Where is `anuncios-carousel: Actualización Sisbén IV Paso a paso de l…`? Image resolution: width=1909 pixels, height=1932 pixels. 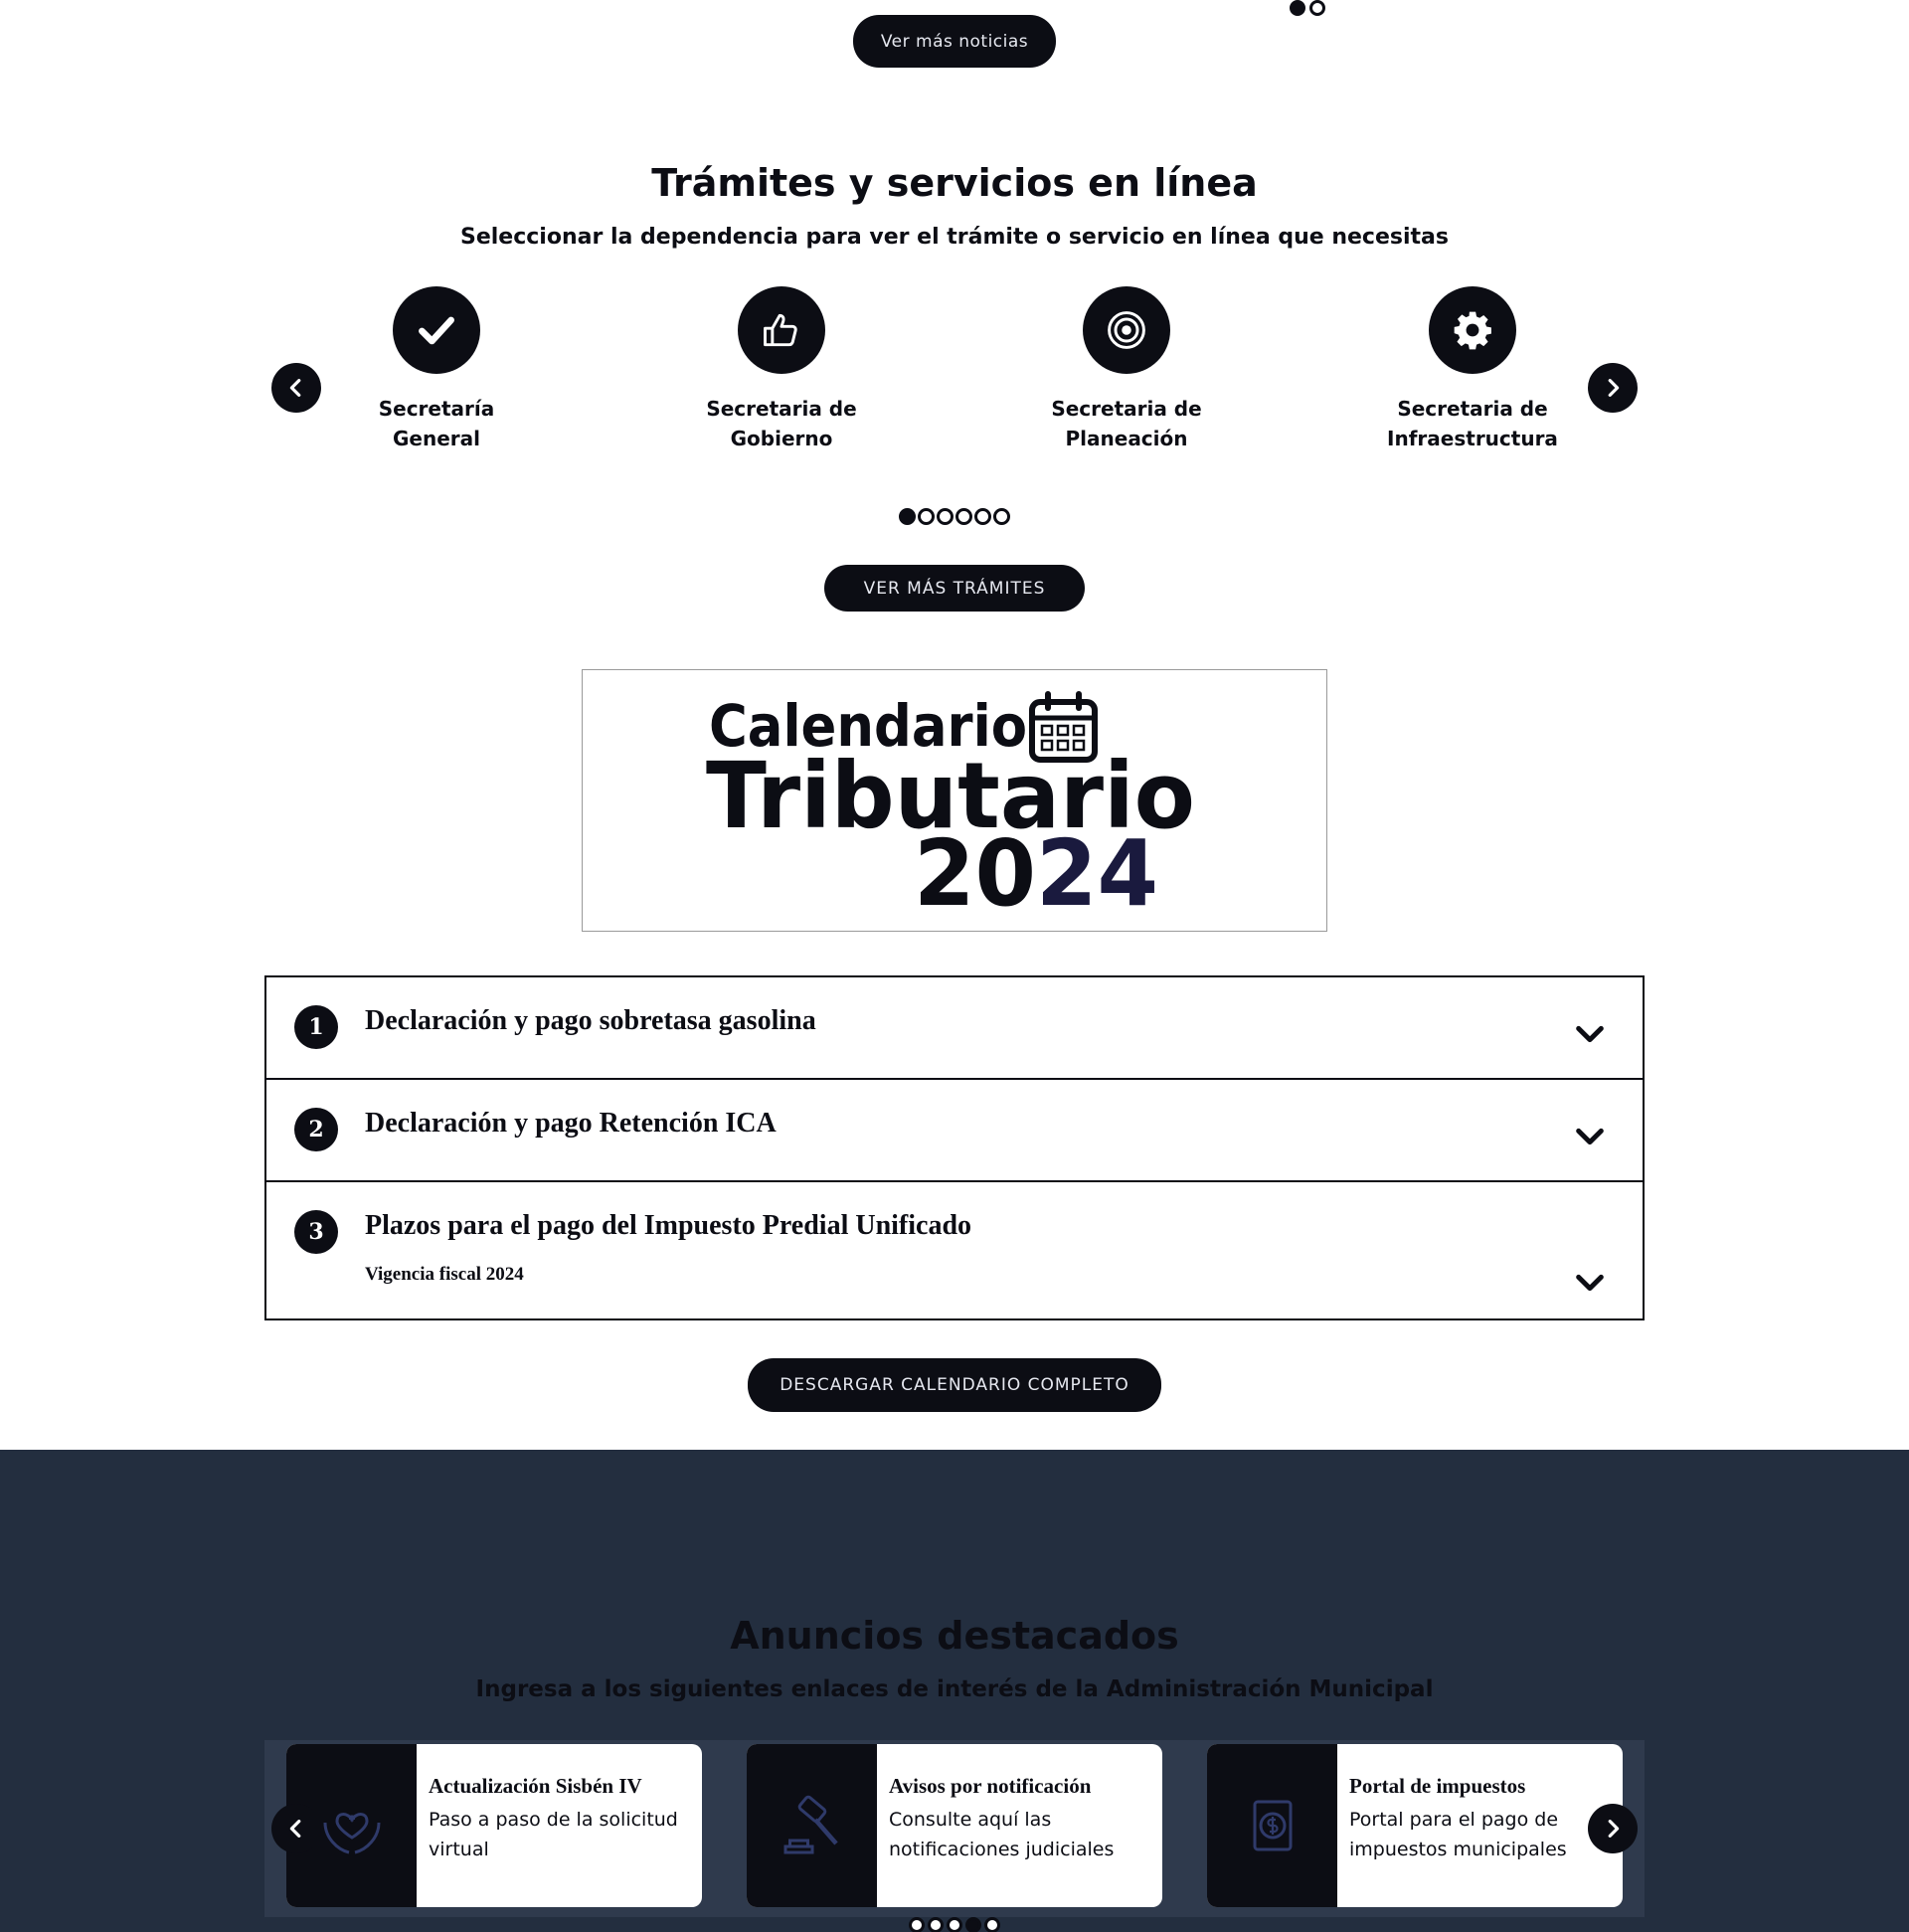 anuncios-carousel: Actualización Sisbén IV Paso a paso de l… is located at coordinates (954, 1829).